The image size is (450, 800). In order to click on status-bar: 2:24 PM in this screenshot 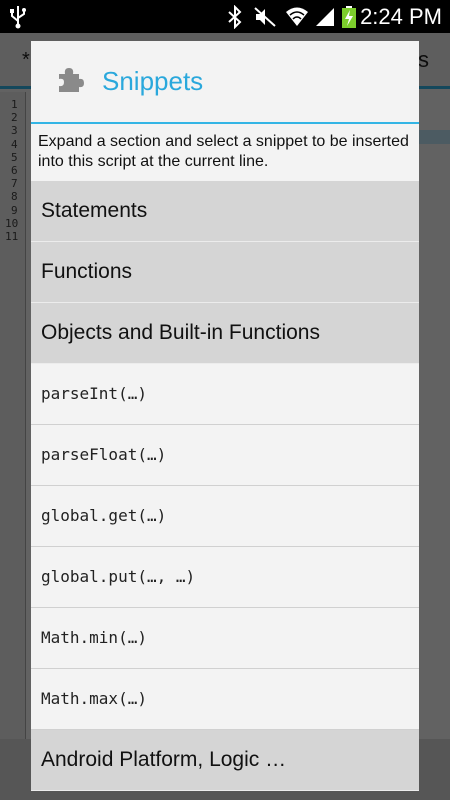, I will do `click(225, 16)`.